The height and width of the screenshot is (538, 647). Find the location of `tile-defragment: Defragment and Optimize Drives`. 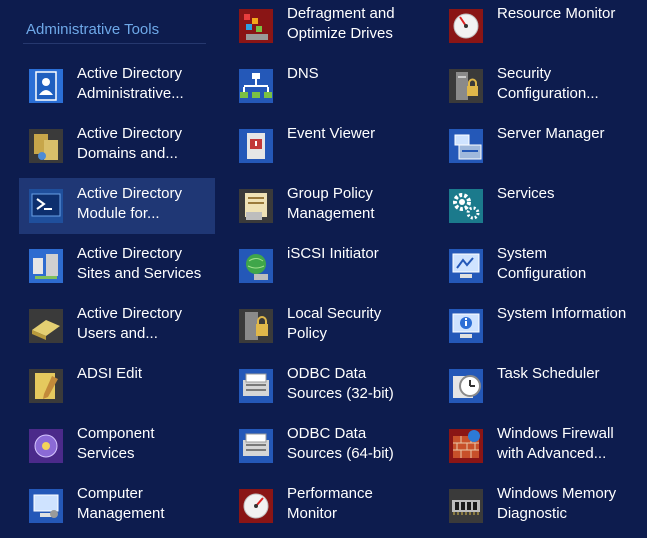

tile-defragment: Defragment and Optimize Drives is located at coordinates (327, 27).